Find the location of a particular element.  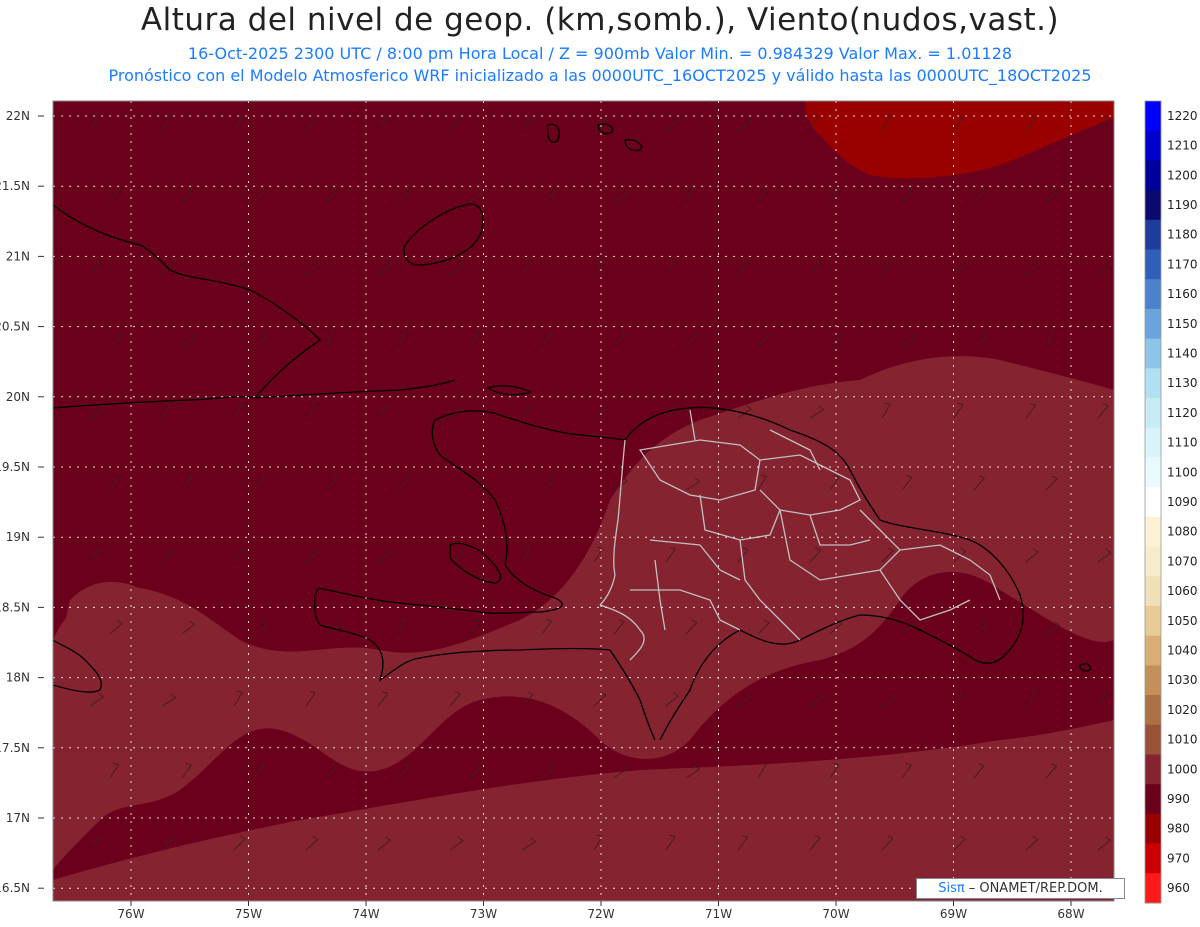

colorbar-label: 990 is located at coordinates (1178, 799).